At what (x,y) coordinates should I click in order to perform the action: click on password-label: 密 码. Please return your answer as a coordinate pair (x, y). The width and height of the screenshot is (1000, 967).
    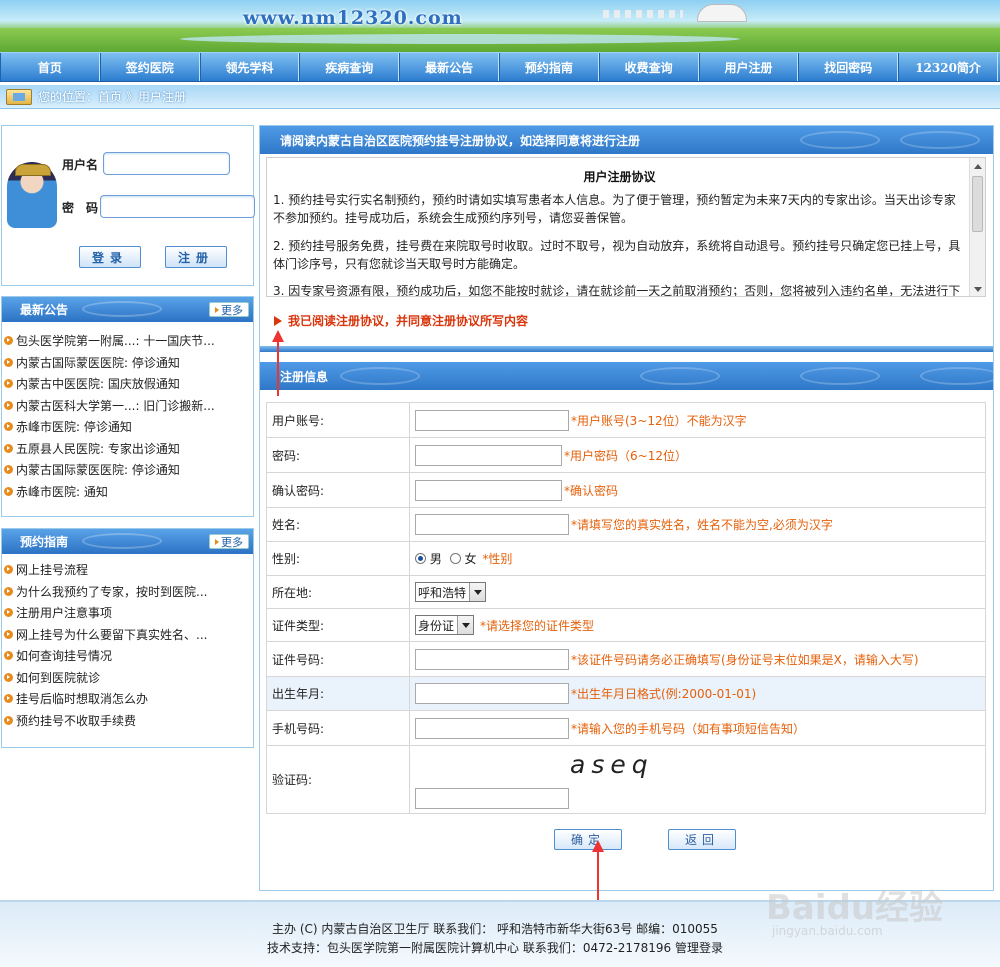
    Looking at the image, I should click on (80, 208).